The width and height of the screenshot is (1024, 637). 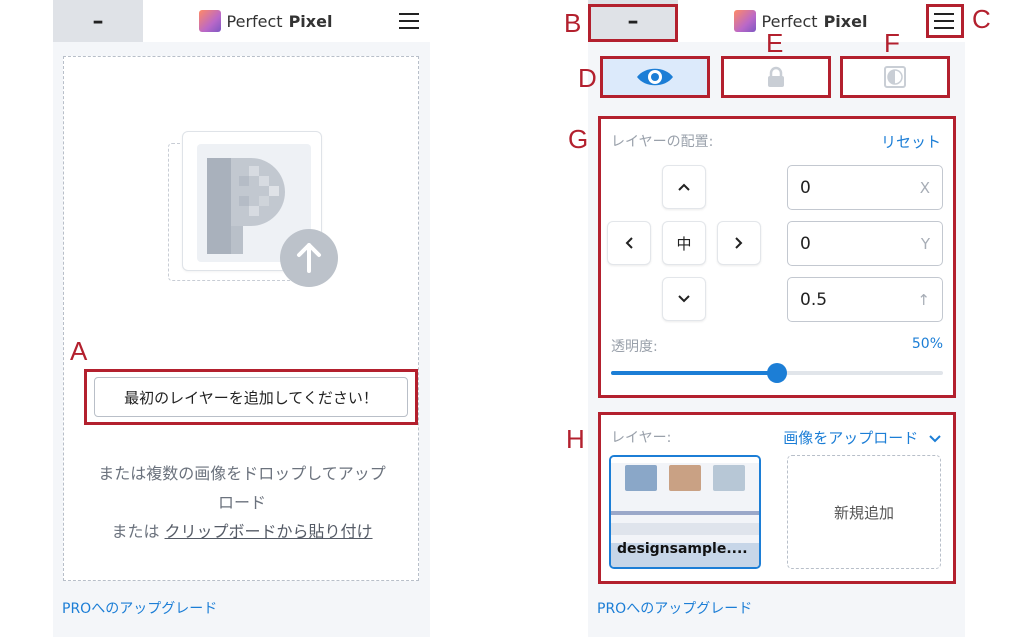 I want to click on drop-instructions: または複数の画像をドロップしてアップ ロード または クリップボードから貼り付け, so click(x=242, y=502).